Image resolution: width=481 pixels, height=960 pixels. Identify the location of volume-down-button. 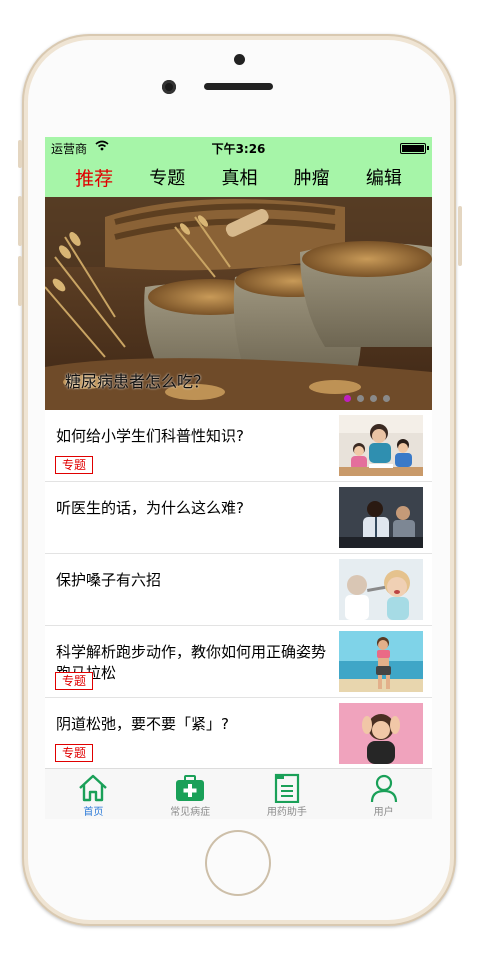
(20, 281).